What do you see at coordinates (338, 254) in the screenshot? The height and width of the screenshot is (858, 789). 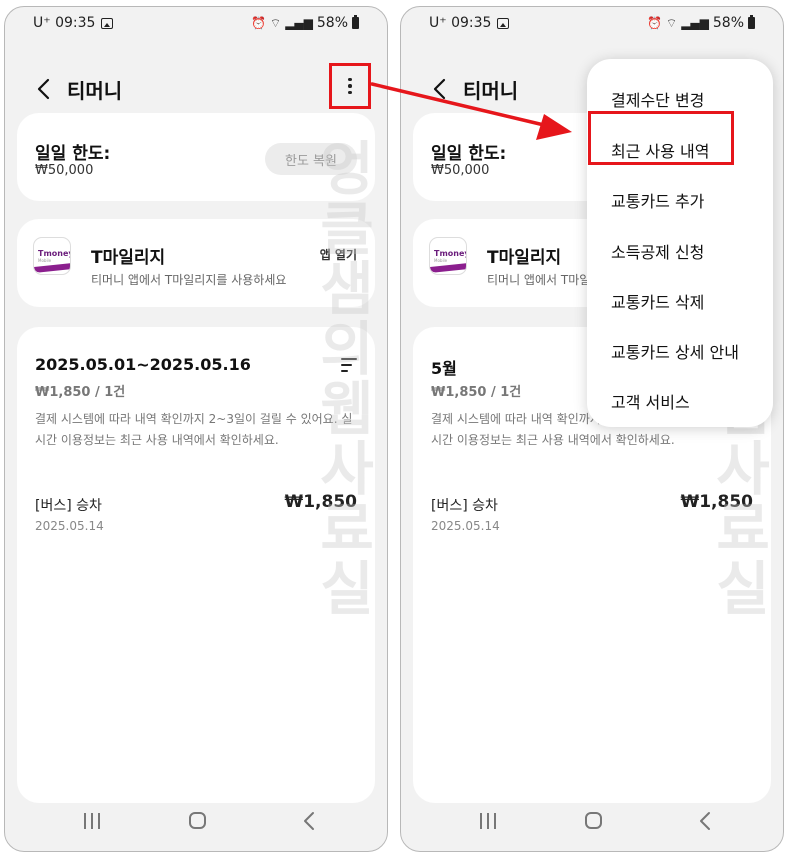 I see `open-app-link: 앱 열기` at bounding box center [338, 254].